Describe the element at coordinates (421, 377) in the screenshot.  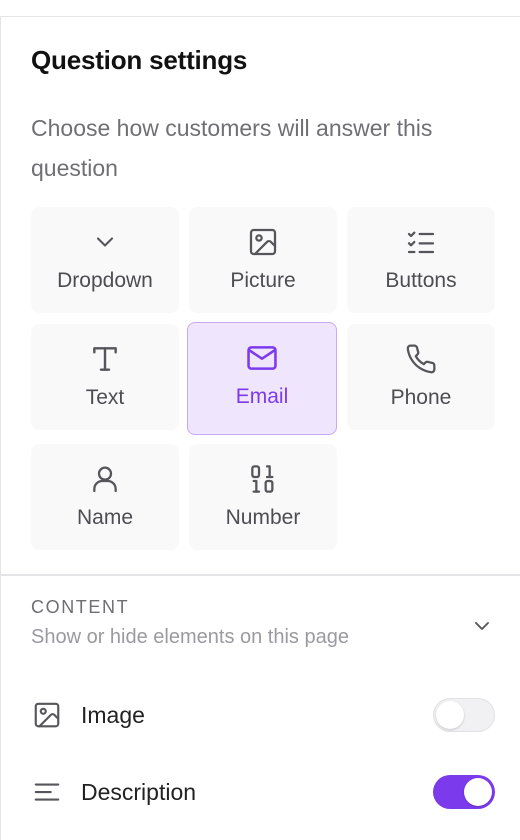
I see `answer-type-phone: Phone` at that location.